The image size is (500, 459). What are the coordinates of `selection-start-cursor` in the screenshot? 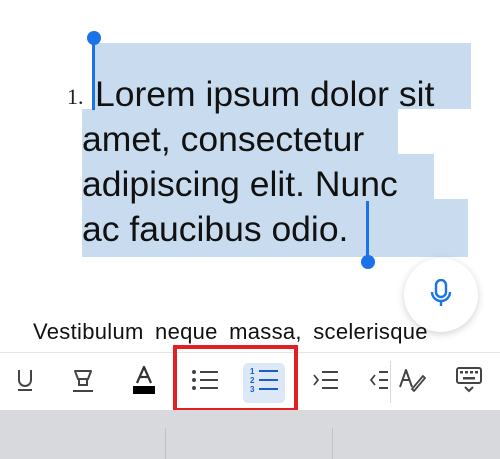 It's located at (93, 76).